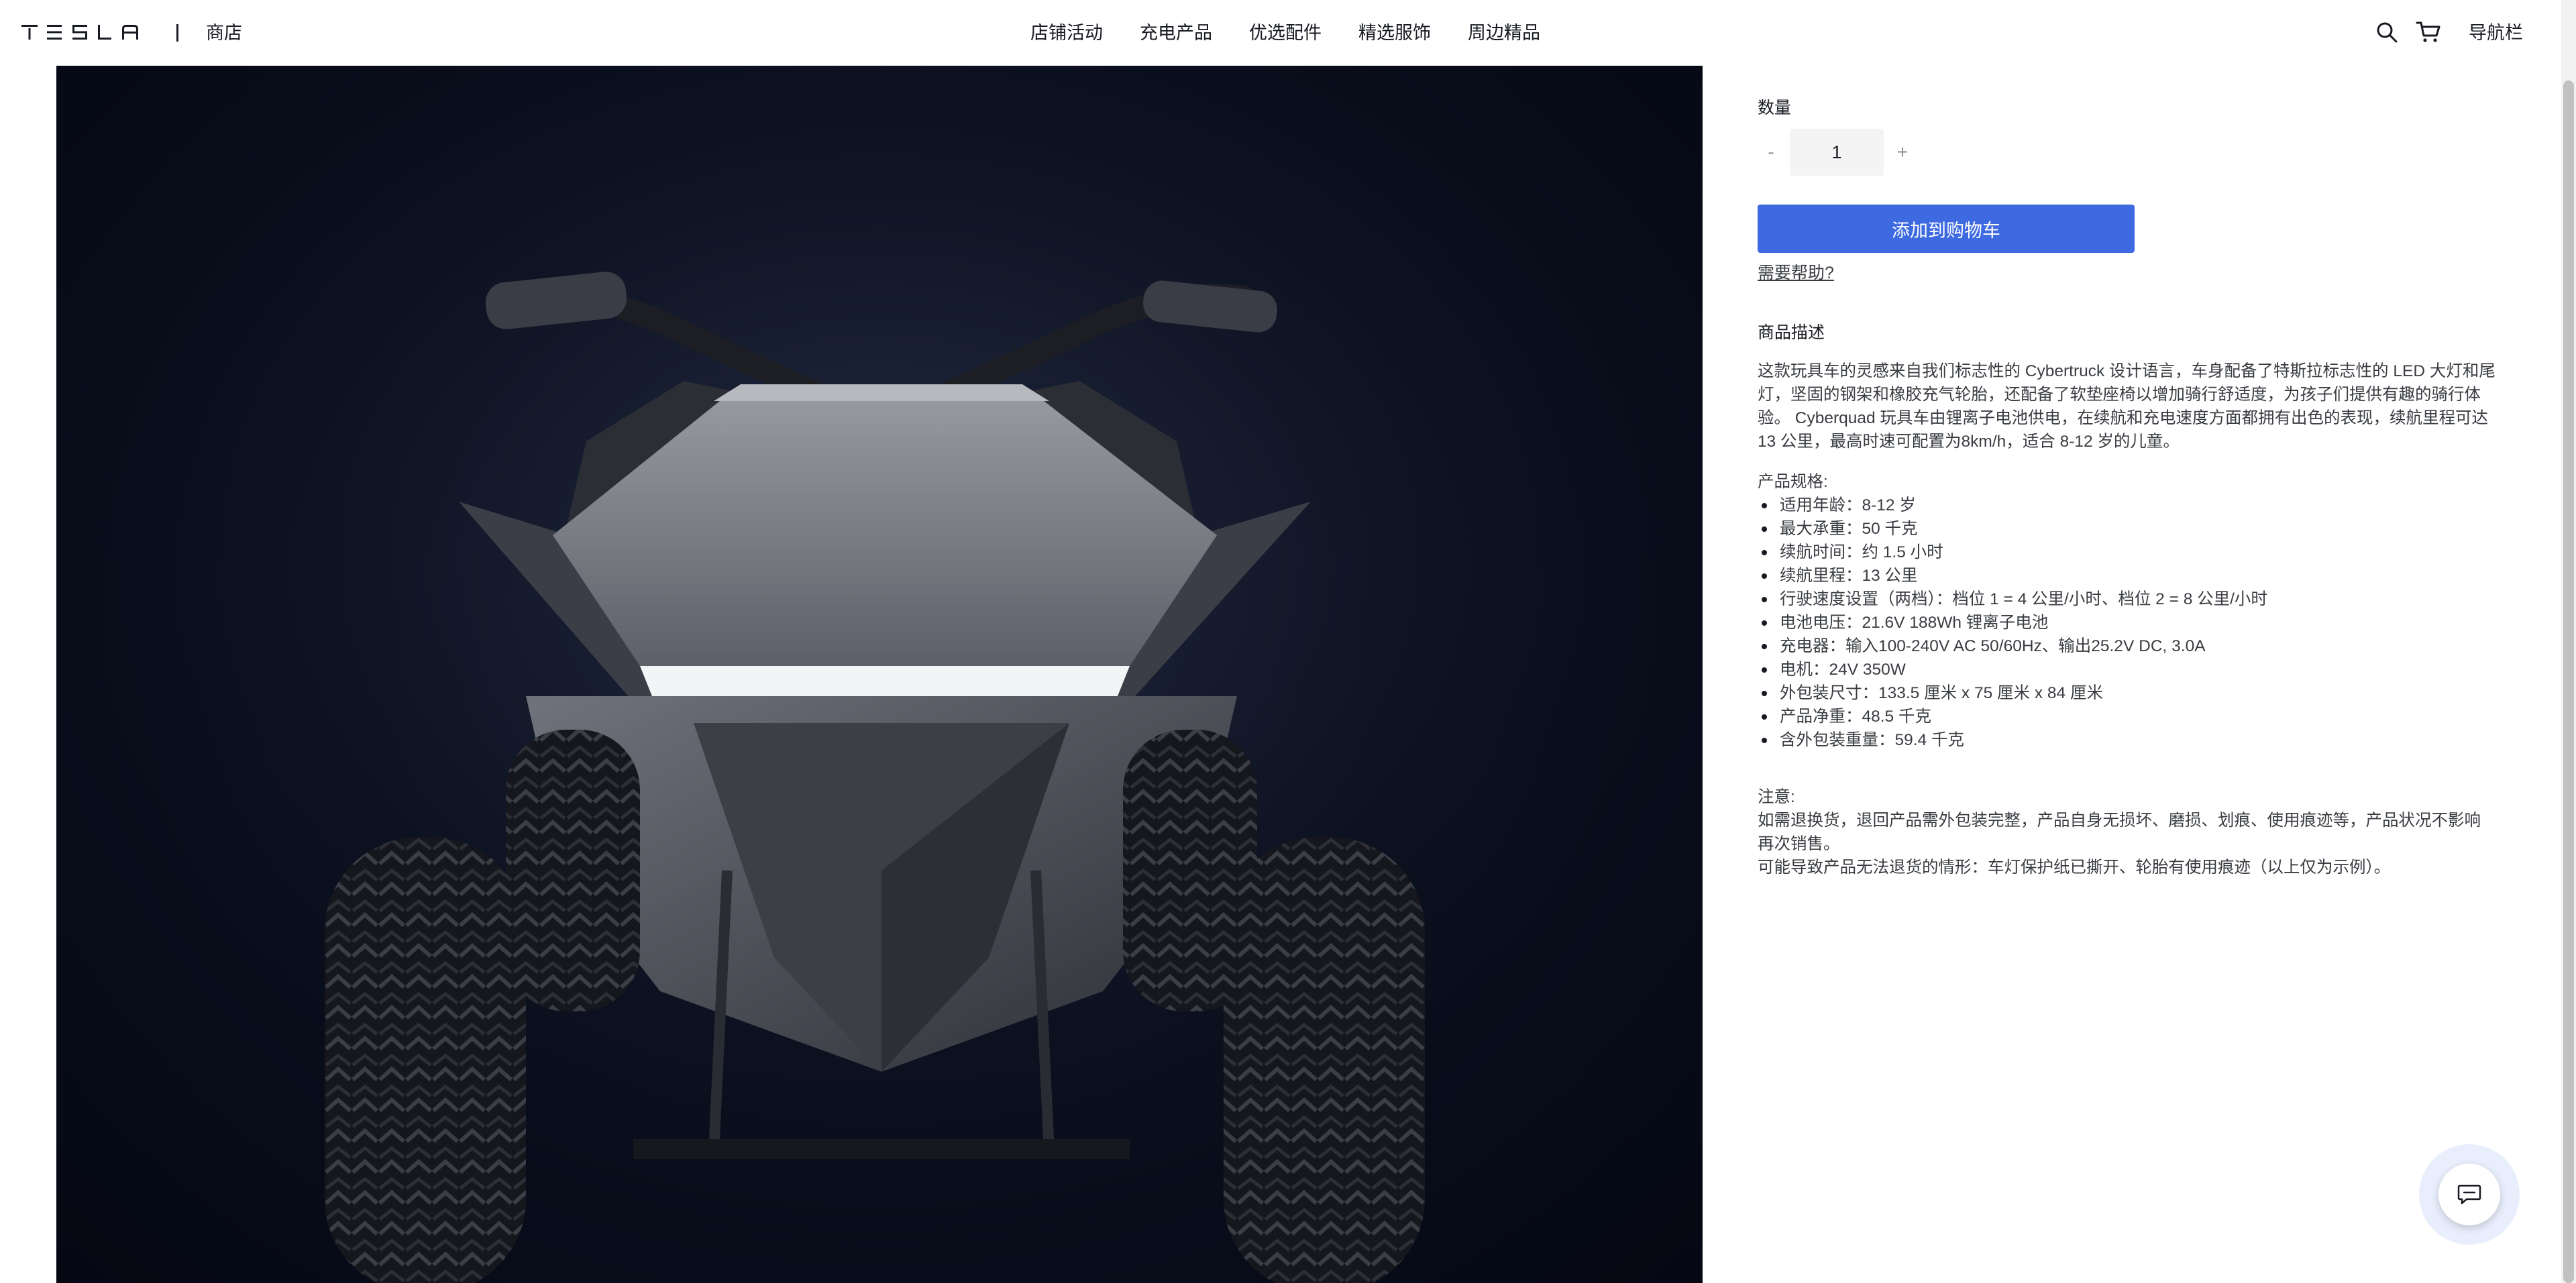 Image resolution: width=2576 pixels, height=1283 pixels. Describe the element at coordinates (1793, 482) in the screenshot. I see `specs-title: 产品规格:` at that location.